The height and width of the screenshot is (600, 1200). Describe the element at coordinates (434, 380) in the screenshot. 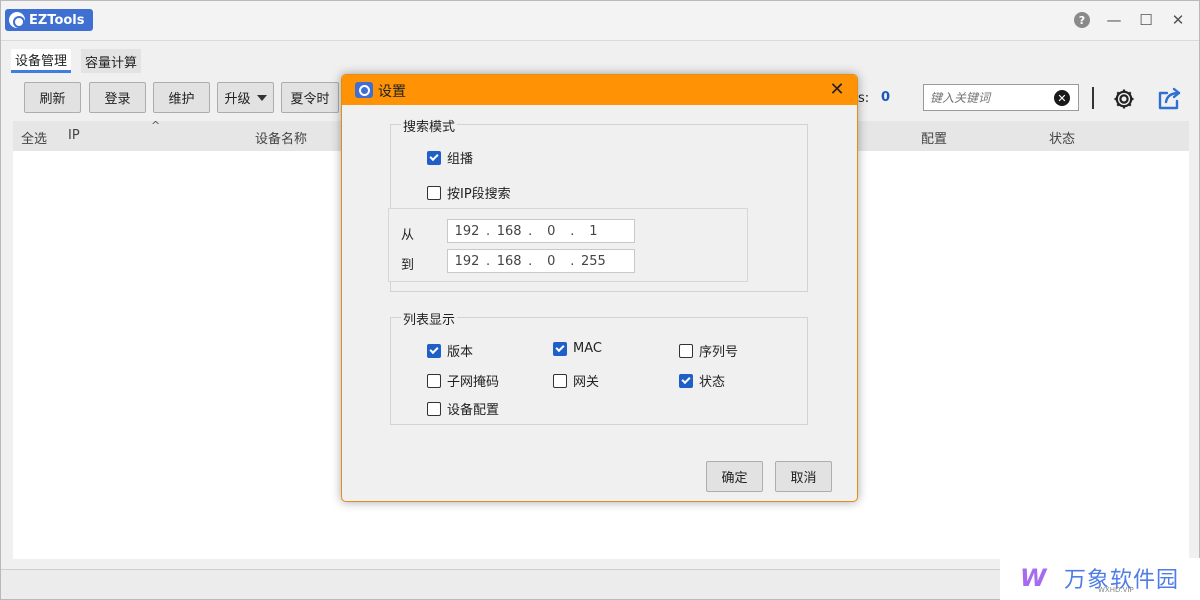

I see `subnet-mask-checkbox` at that location.